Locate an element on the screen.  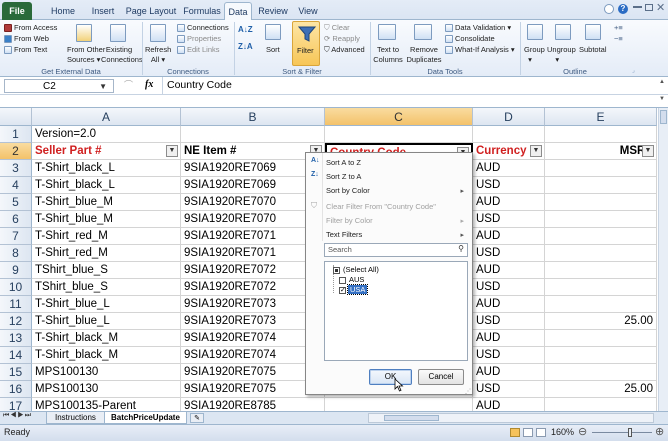
tab-file: File is located at coordinates (17, 11).